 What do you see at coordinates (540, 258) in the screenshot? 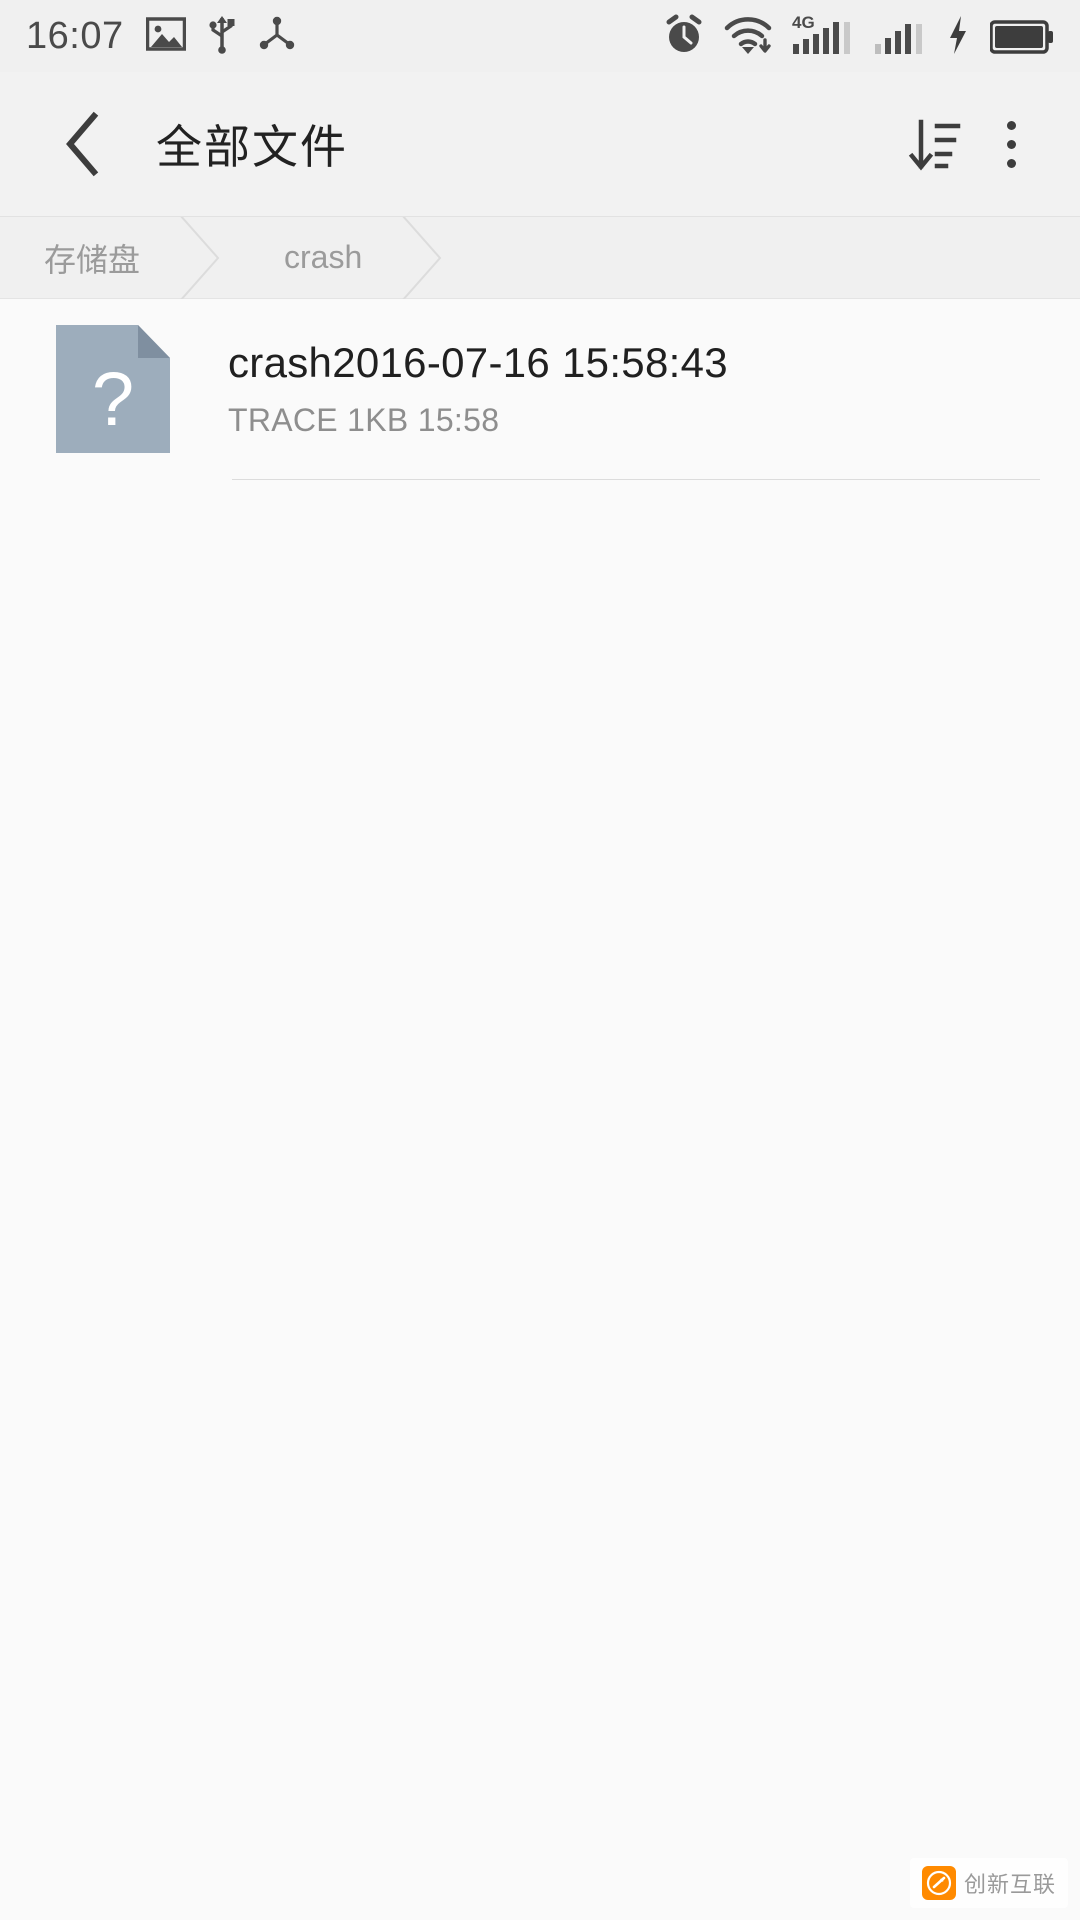
I see `breadcrumb: 存储盘 crash` at bounding box center [540, 258].